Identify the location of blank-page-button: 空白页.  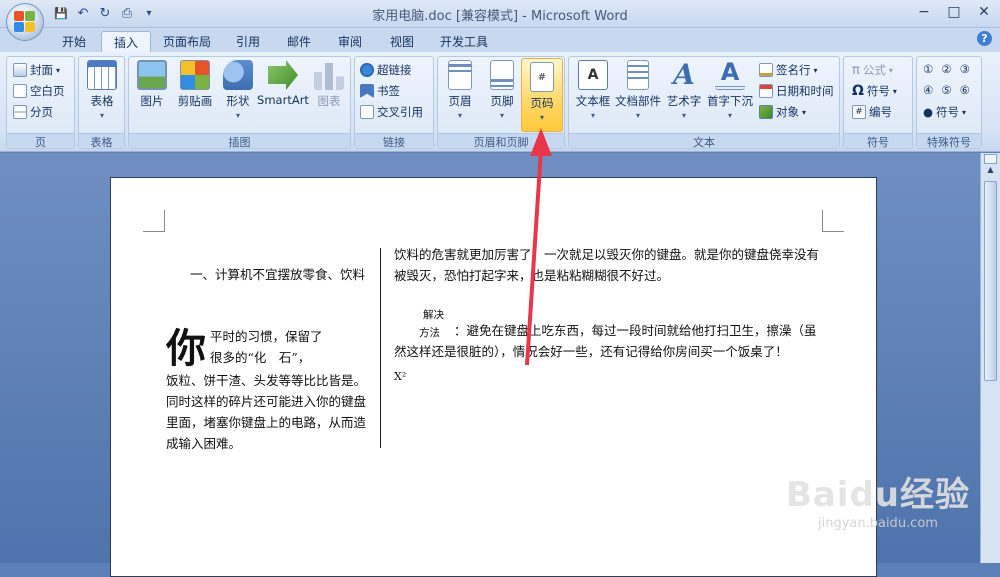
(39, 91).